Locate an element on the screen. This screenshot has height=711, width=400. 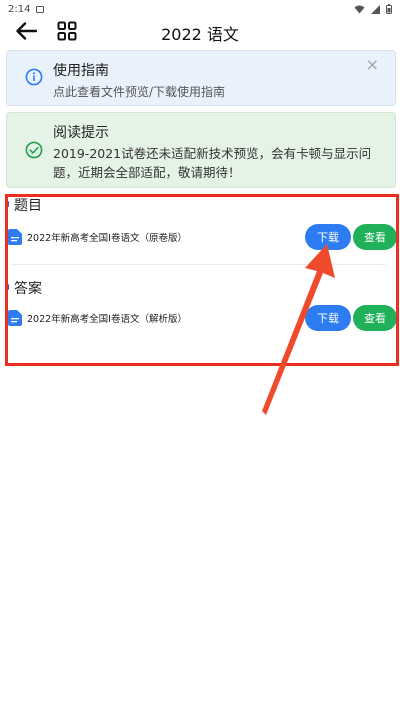
guide-subtitle: 点此查看文件预览/下载使用指南 is located at coordinates (139, 92).